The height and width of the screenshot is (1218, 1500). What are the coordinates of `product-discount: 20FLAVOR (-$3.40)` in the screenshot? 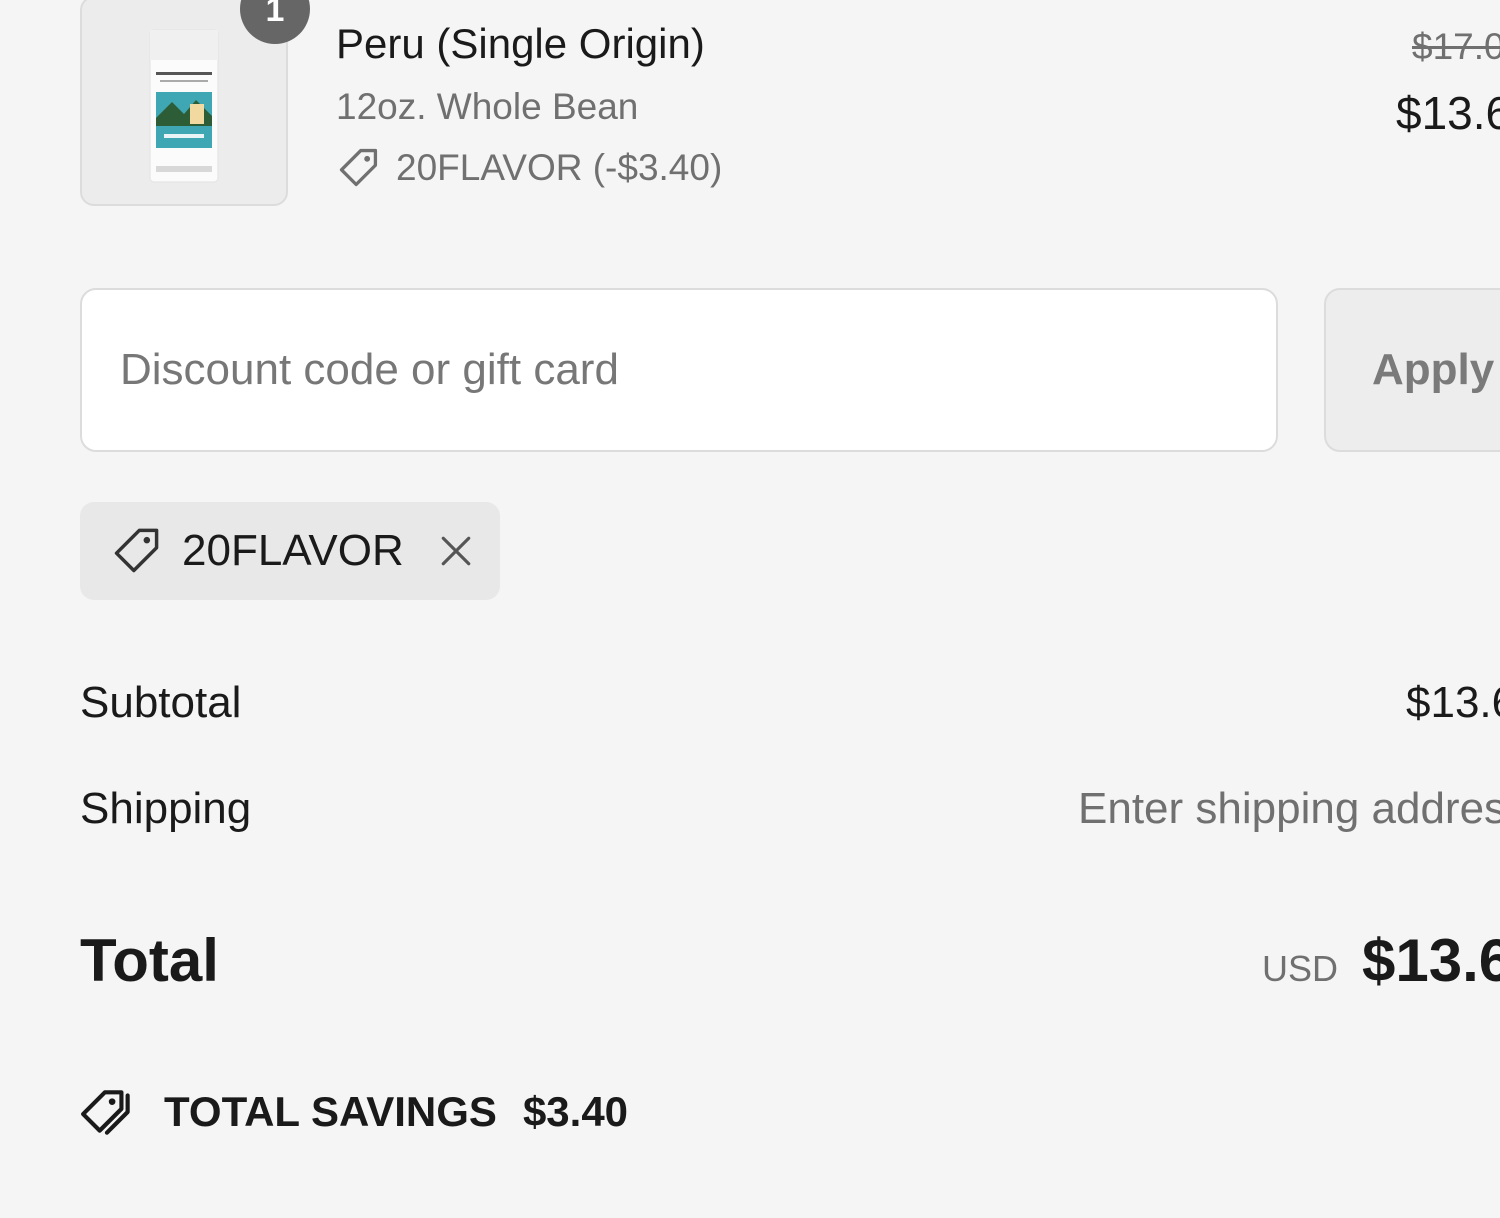 It's located at (529, 168).